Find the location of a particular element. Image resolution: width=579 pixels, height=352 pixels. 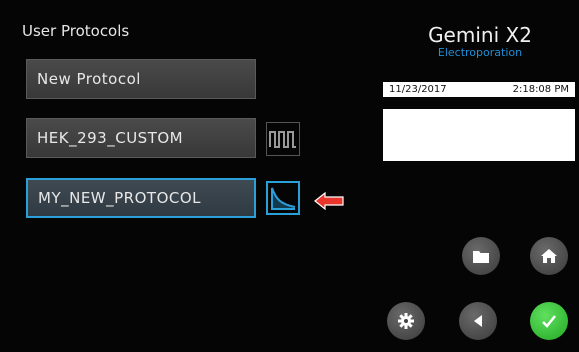

info-panel is located at coordinates (479, 135).